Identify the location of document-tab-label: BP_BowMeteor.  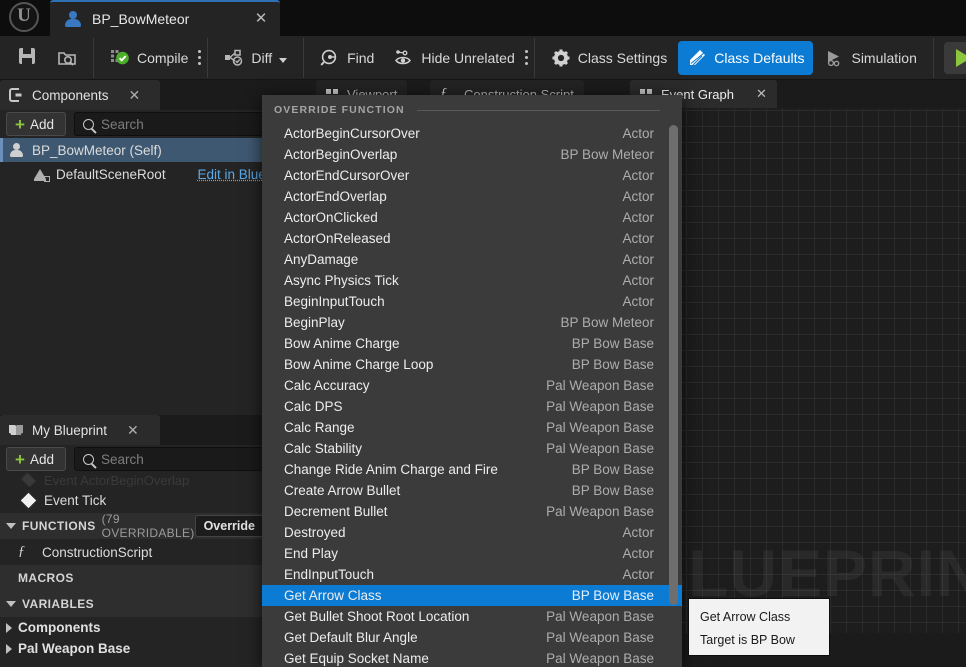
(141, 19).